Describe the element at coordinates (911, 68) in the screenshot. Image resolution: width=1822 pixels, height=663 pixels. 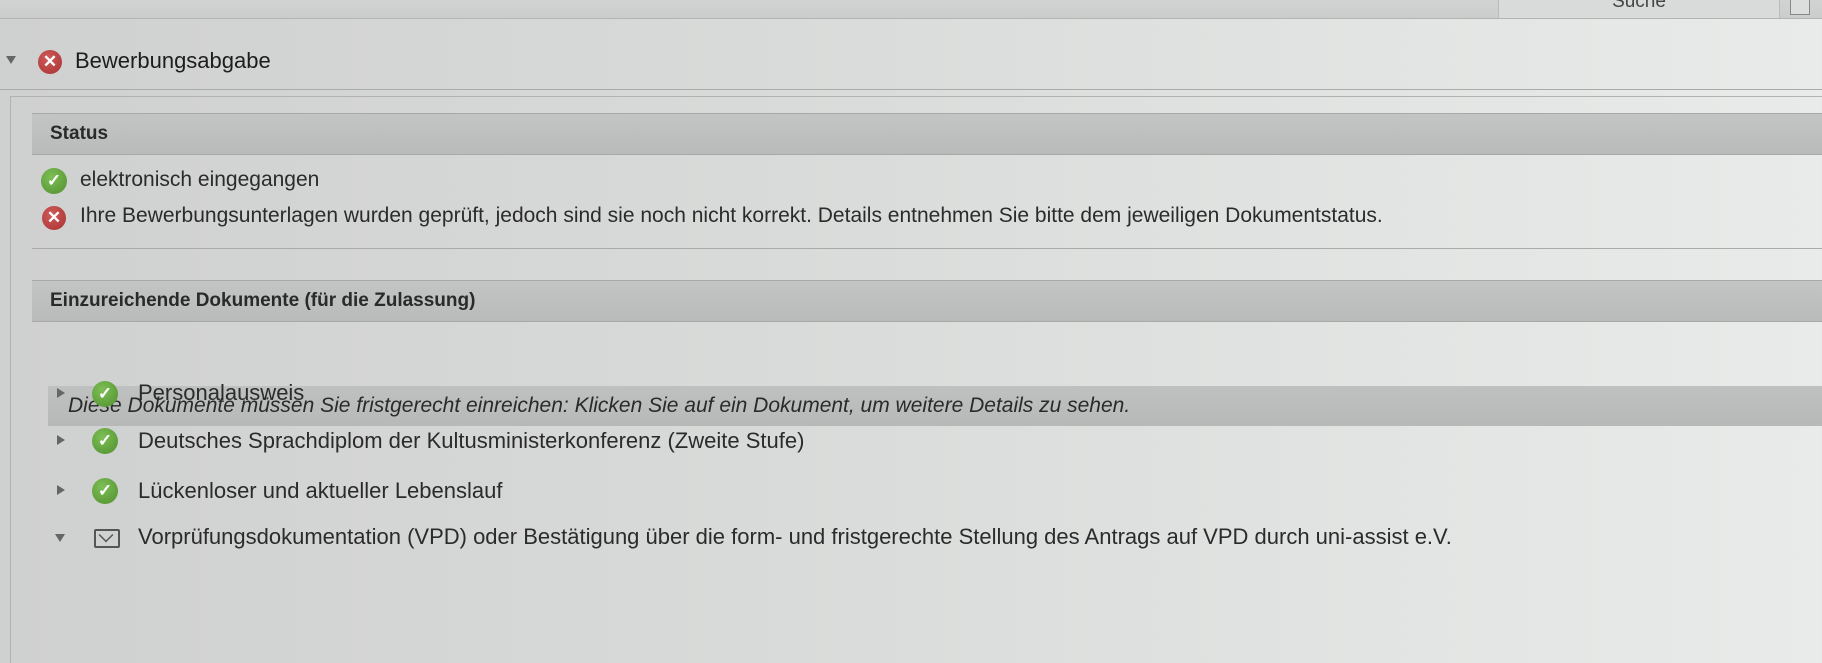
I see `section-header-bewerbungsabgabe: ✕ Bewerbungsabgabe` at that location.